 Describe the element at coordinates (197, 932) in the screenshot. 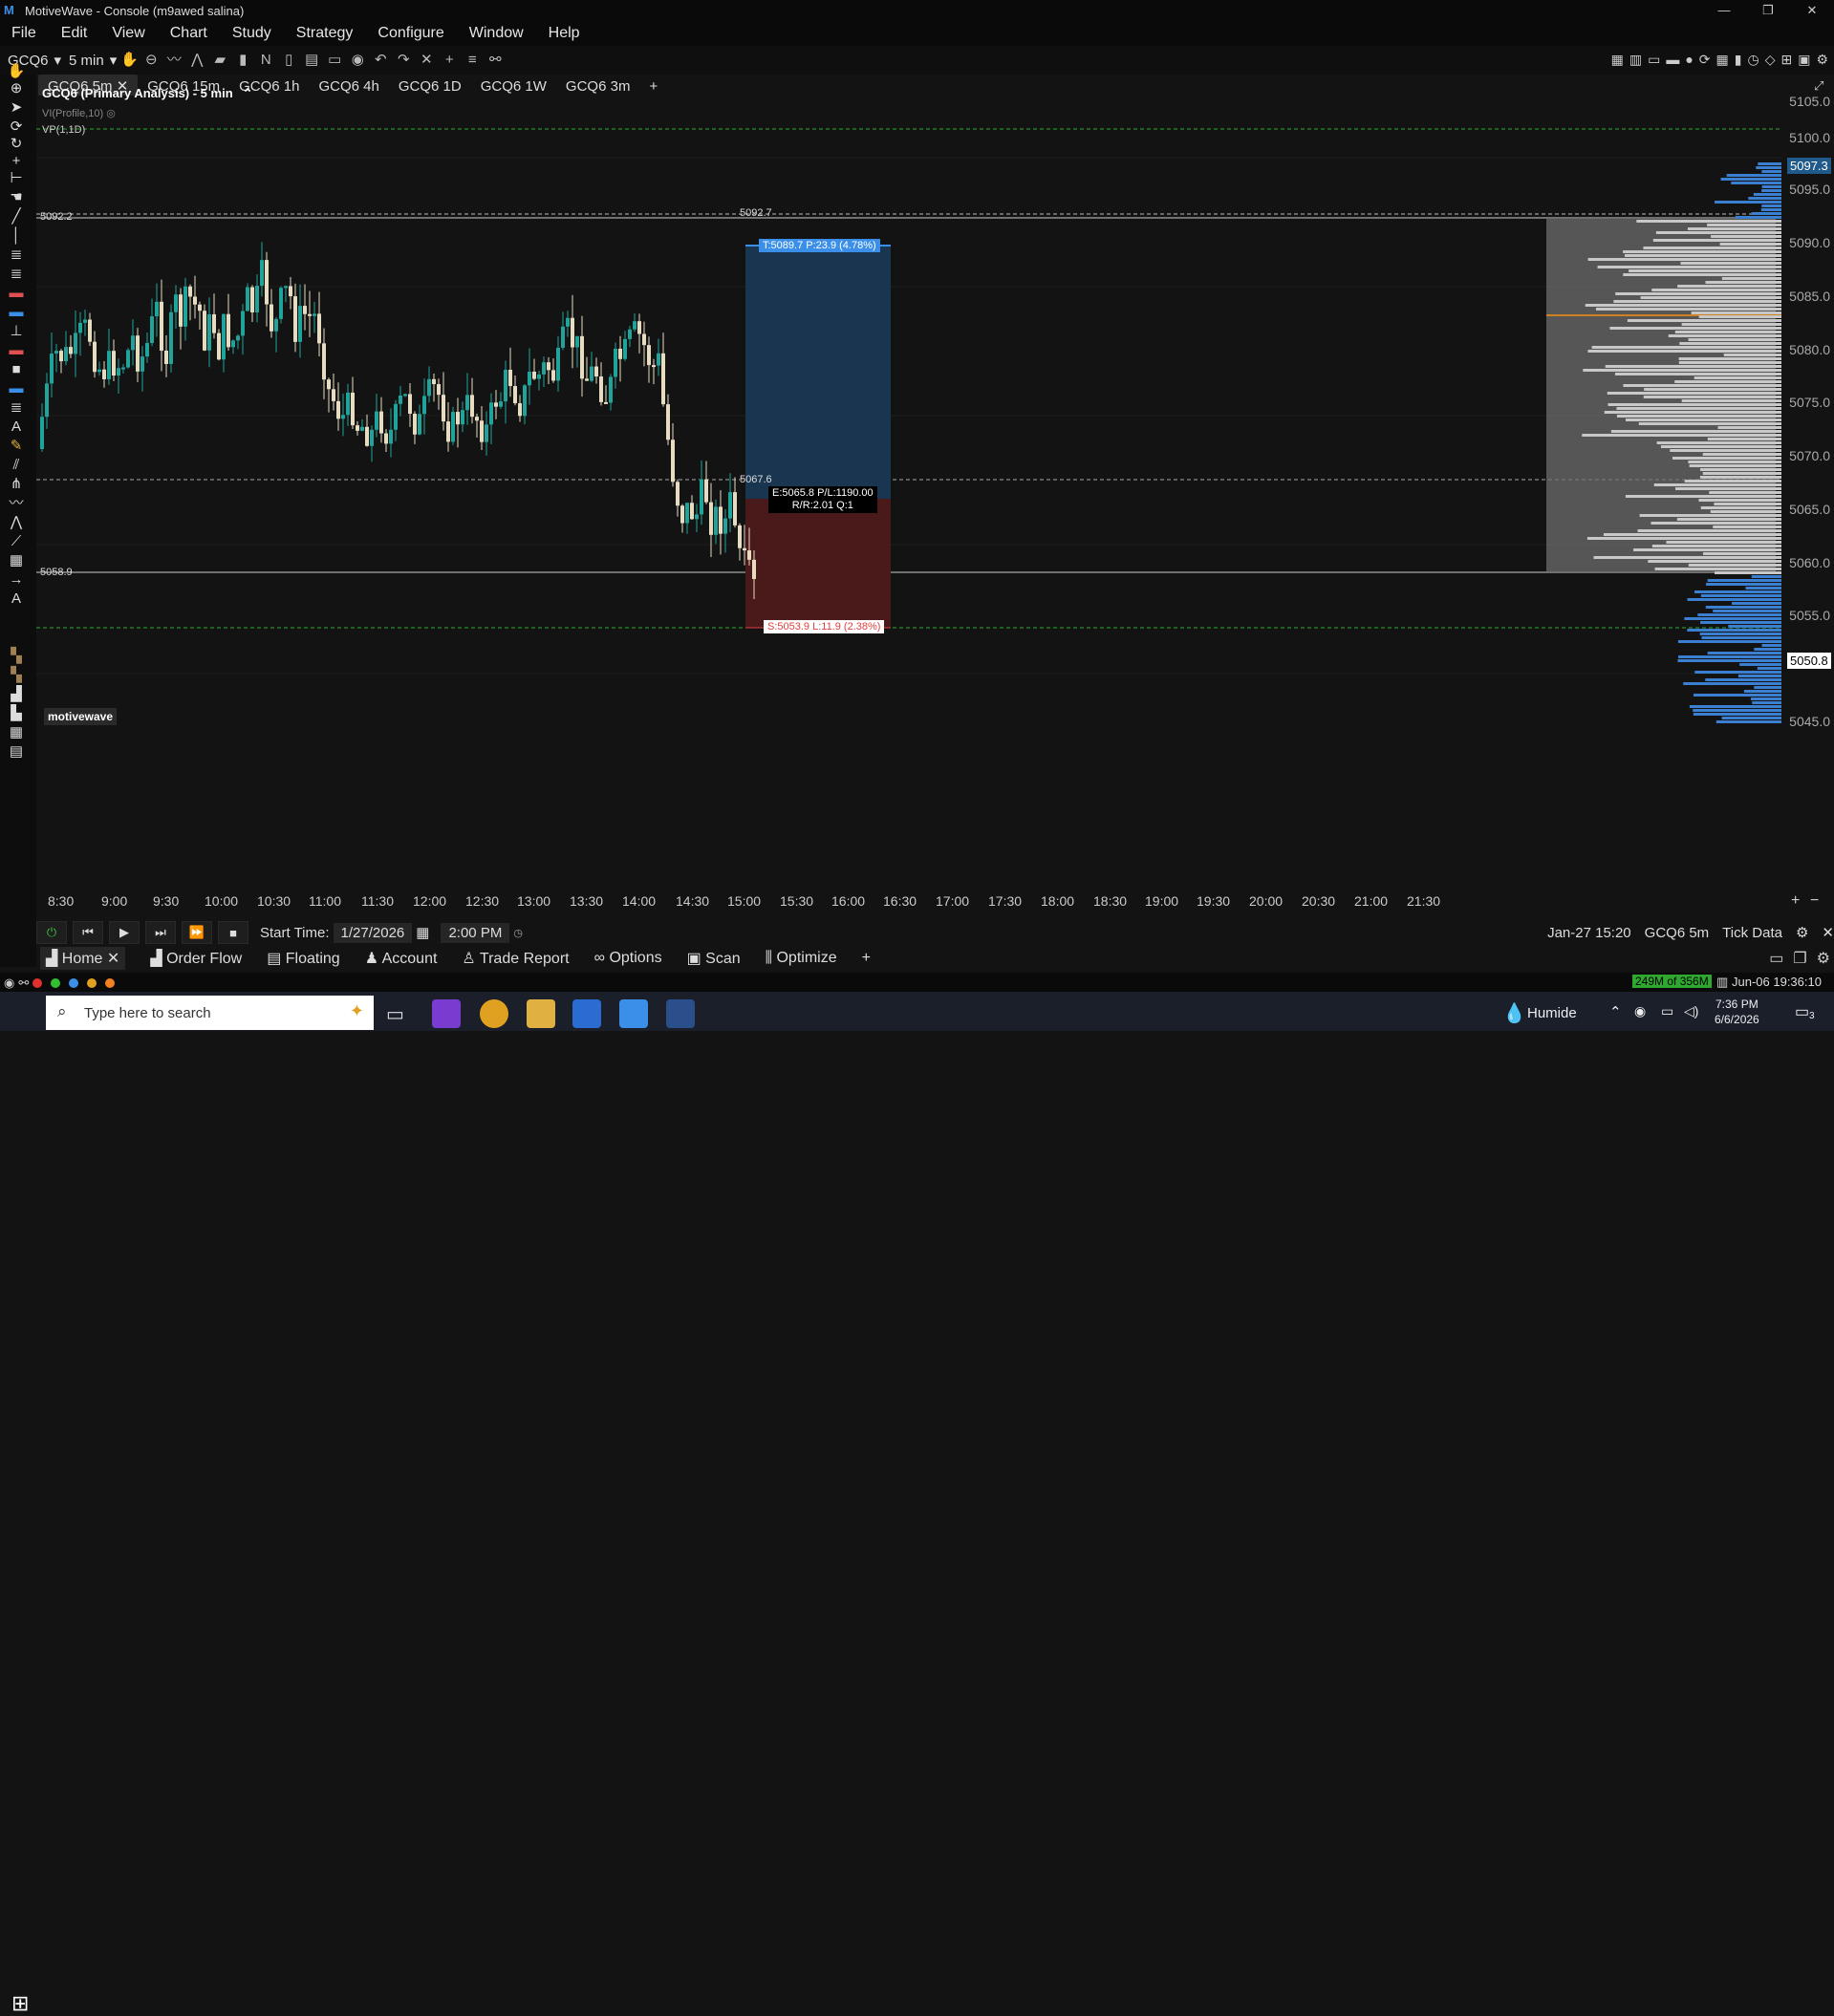

I see `fast-forward-icon: ⏩` at that location.